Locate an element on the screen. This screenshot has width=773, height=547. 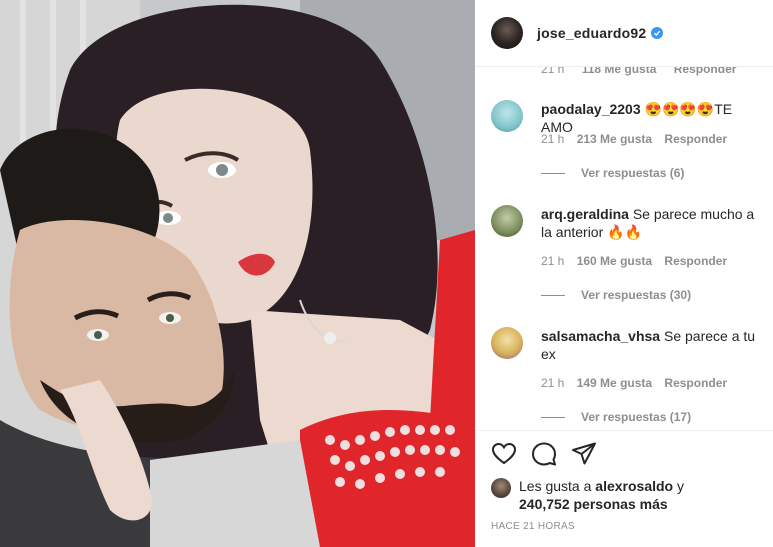
partial-comment-likes: 118 Me gusta is located at coordinates (619, 71).